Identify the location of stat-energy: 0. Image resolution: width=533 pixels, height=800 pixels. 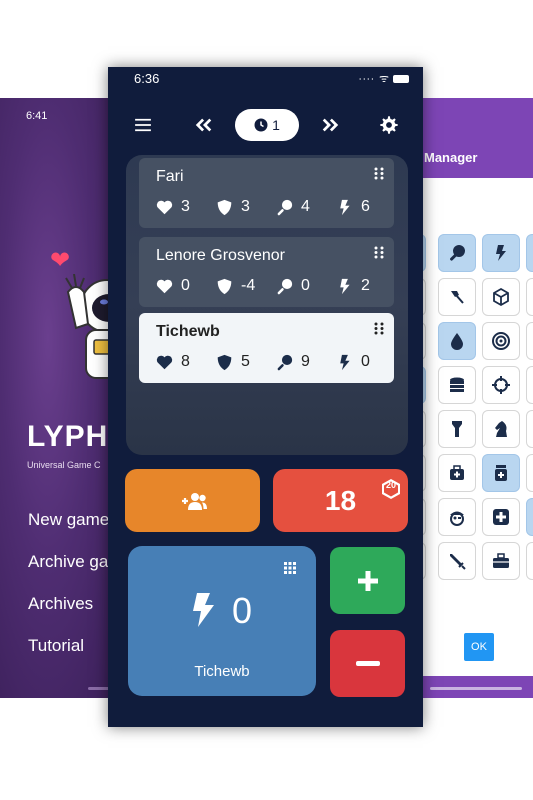
(366, 362).